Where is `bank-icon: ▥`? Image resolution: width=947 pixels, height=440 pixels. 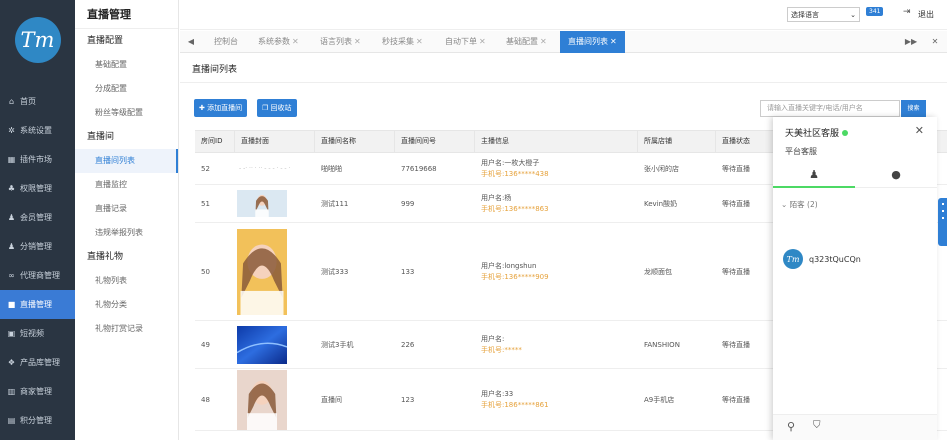 bank-icon: ▥ is located at coordinates (11, 391).